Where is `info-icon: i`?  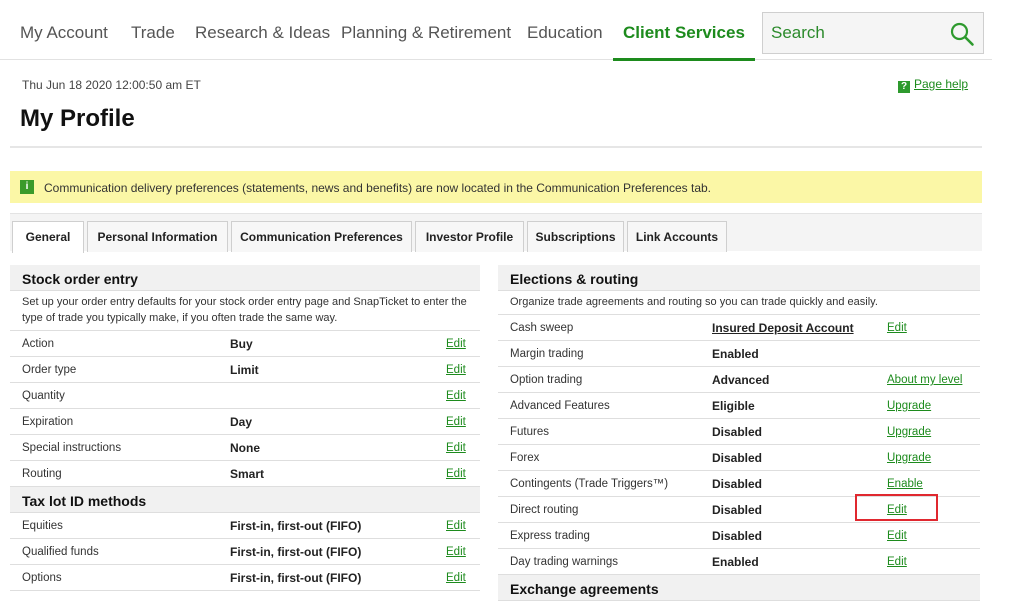 info-icon: i is located at coordinates (27, 187).